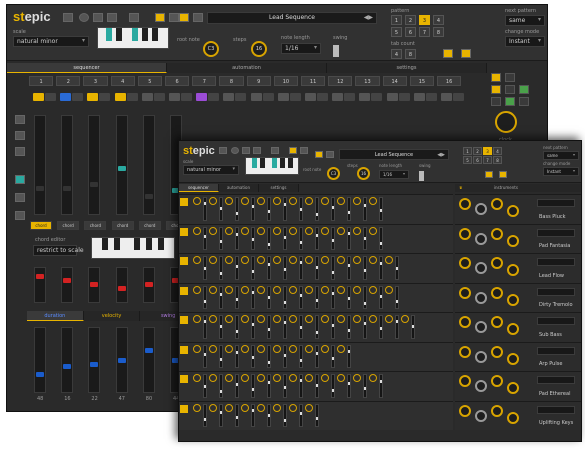 The image size is (585, 450). I want to click on random-pad, so click(510, 101).